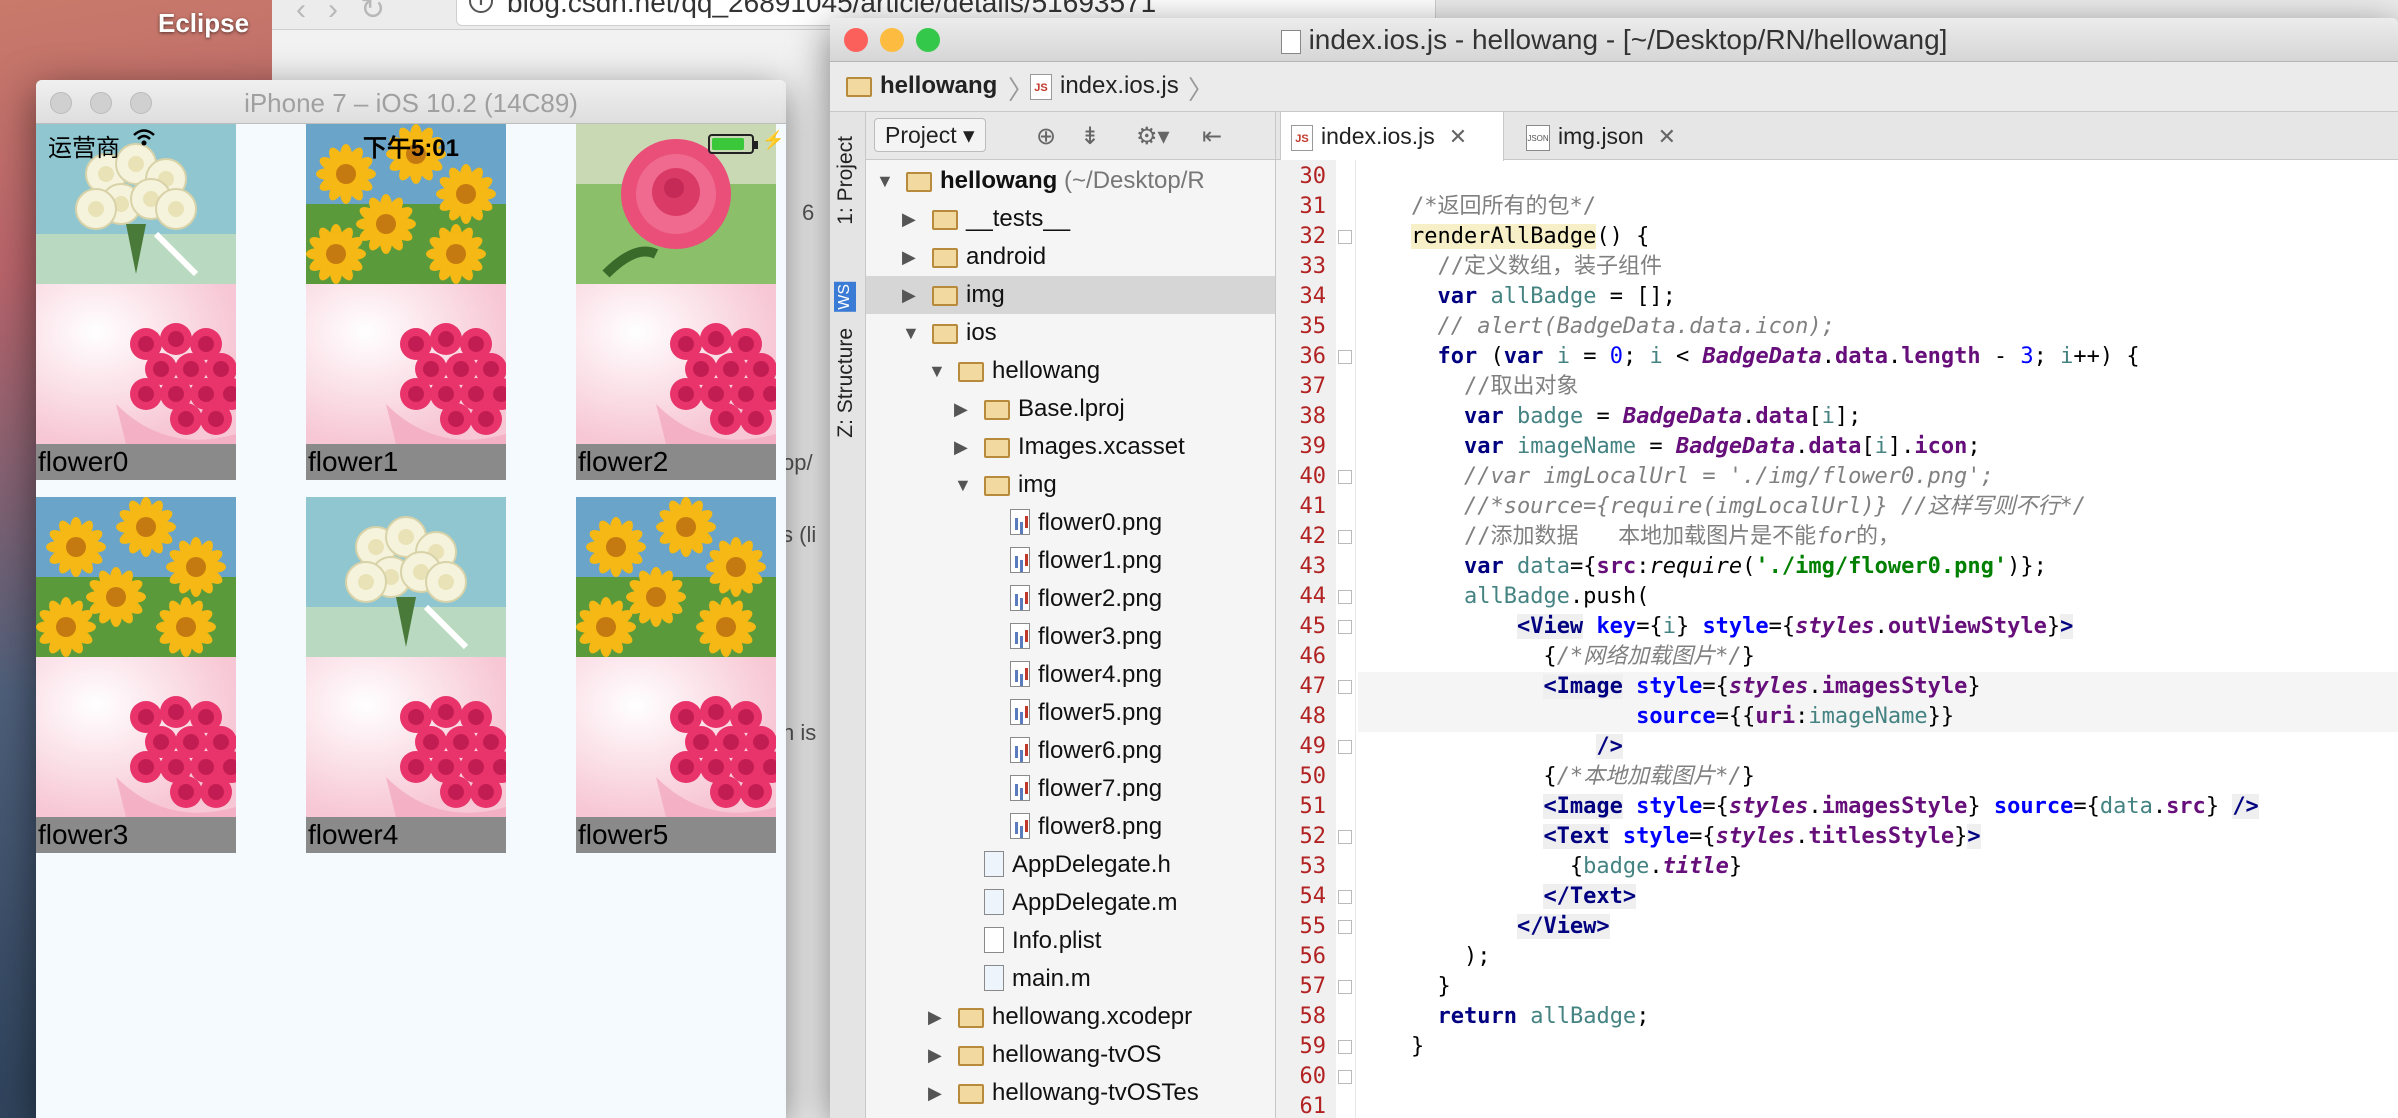  Describe the element at coordinates (1070, 637) in the screenshot. I see `tree-item: flower3.png` at that location.